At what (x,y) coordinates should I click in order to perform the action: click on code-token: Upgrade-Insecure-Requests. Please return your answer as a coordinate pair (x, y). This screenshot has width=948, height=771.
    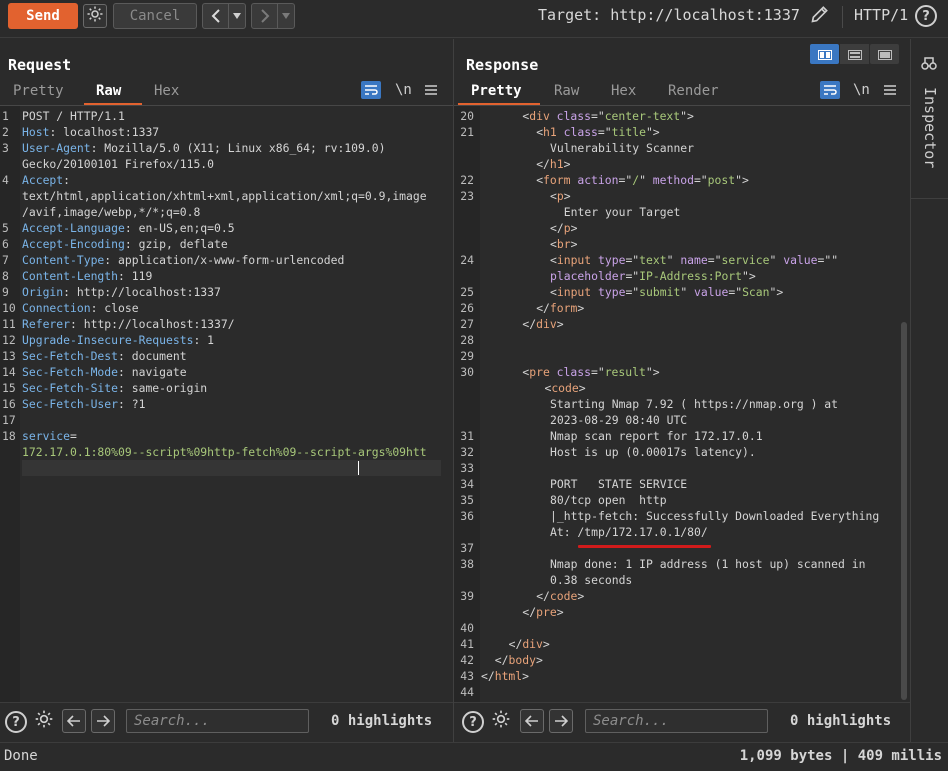
    Looking at the image, I should click on (108, 340).